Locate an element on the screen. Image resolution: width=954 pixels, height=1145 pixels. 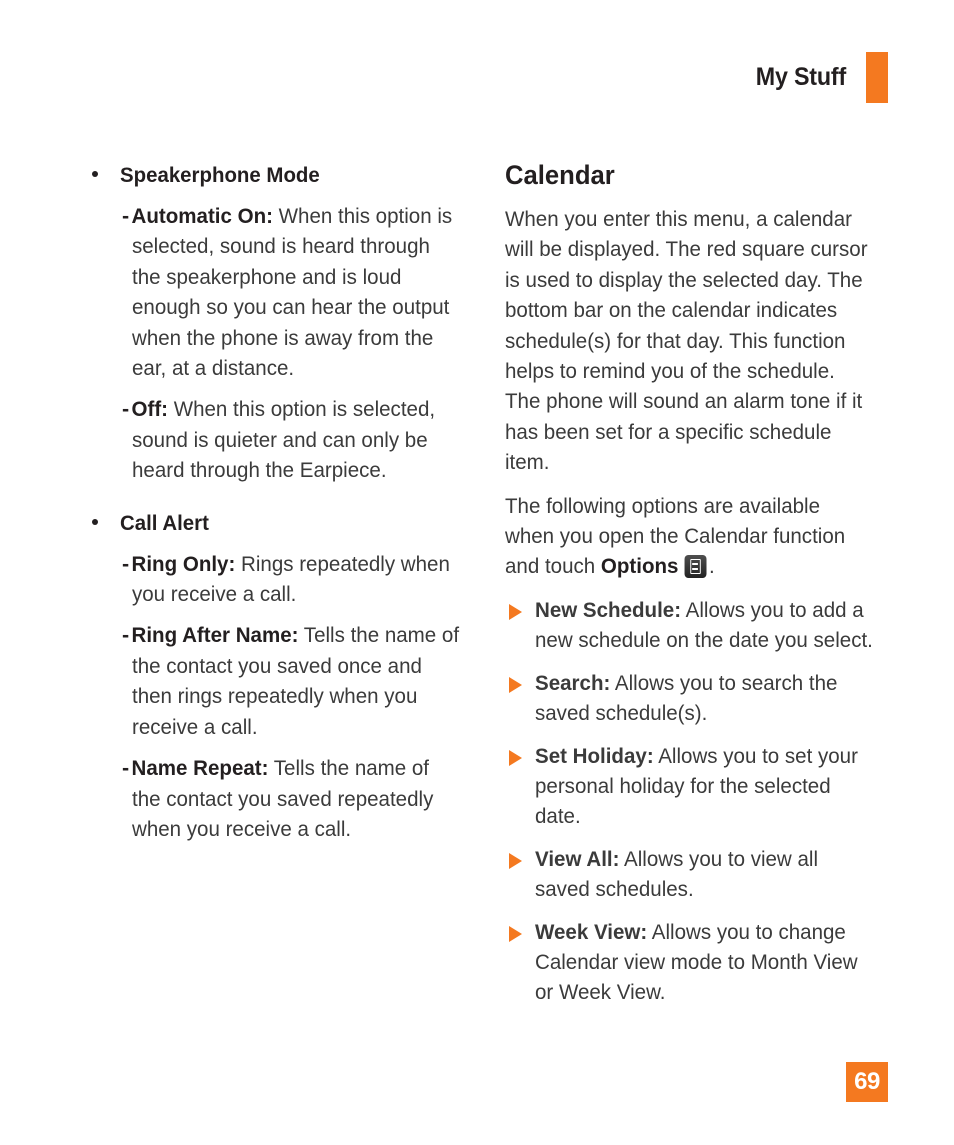
options-menu-icon is located at coordinates (695, 567).